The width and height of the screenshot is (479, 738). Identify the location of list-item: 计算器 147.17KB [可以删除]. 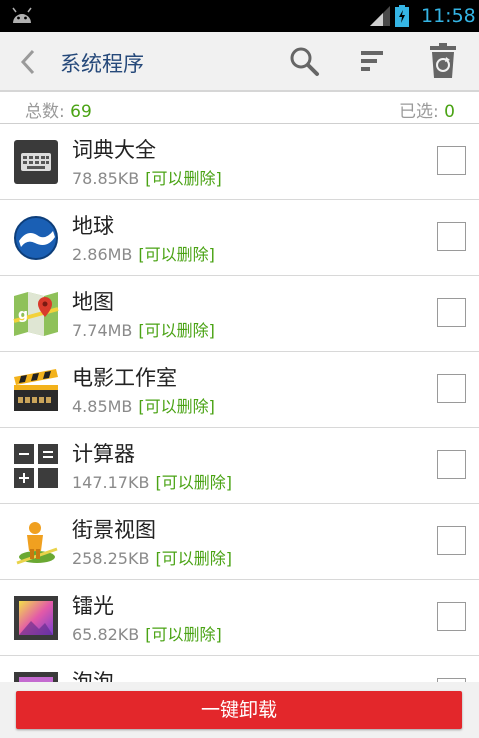
(239, 466).